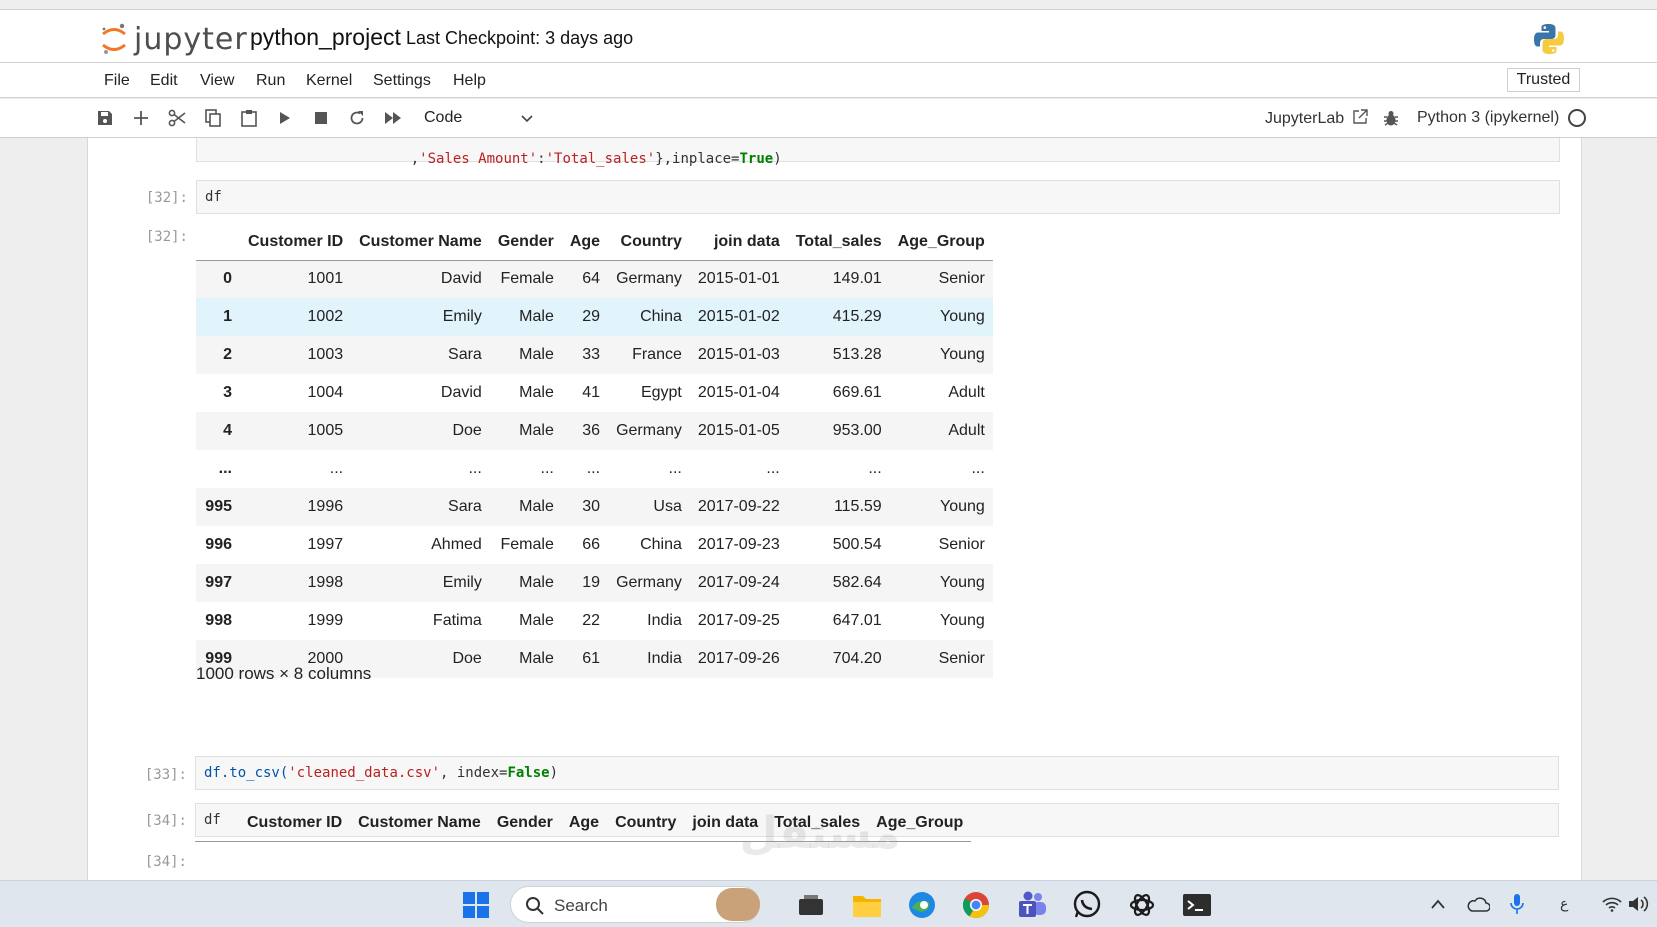 This screenshot has width=1657, height=927. I want to click on copy-icon, so click(213, 118).